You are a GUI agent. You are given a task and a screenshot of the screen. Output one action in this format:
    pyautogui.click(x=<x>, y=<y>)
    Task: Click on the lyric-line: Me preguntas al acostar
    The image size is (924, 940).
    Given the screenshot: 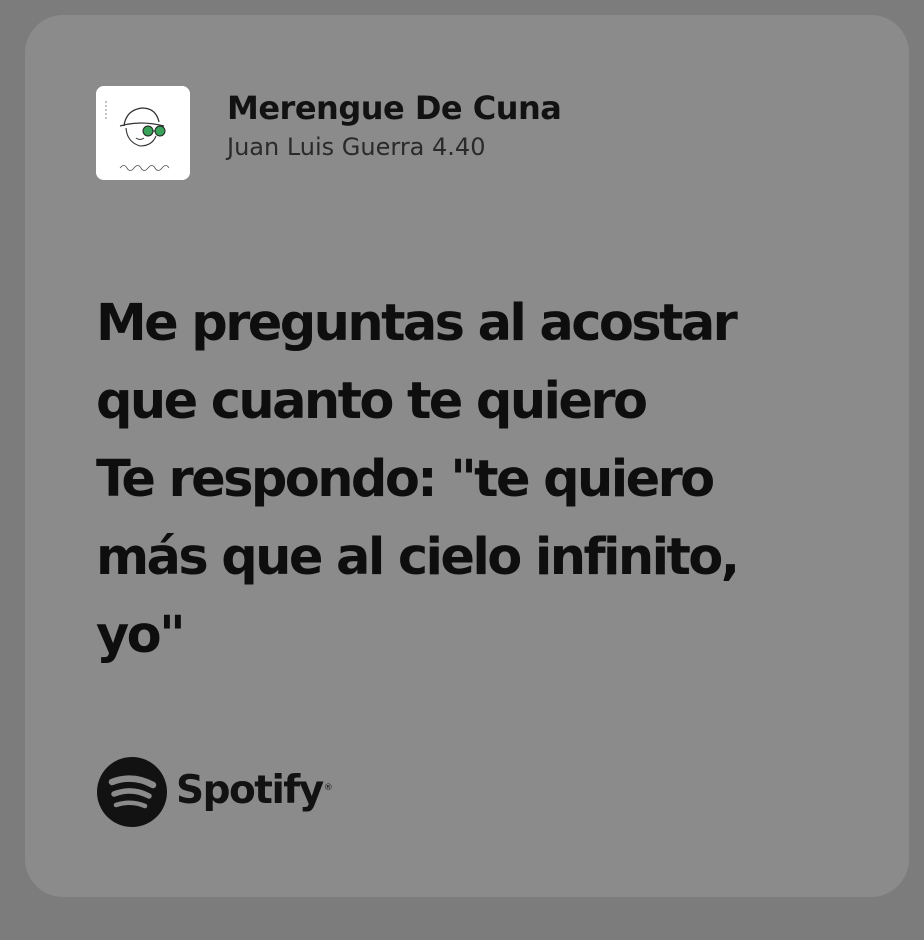 What is the action you would take?
    pyautogui.click(x=417, y=323)
    